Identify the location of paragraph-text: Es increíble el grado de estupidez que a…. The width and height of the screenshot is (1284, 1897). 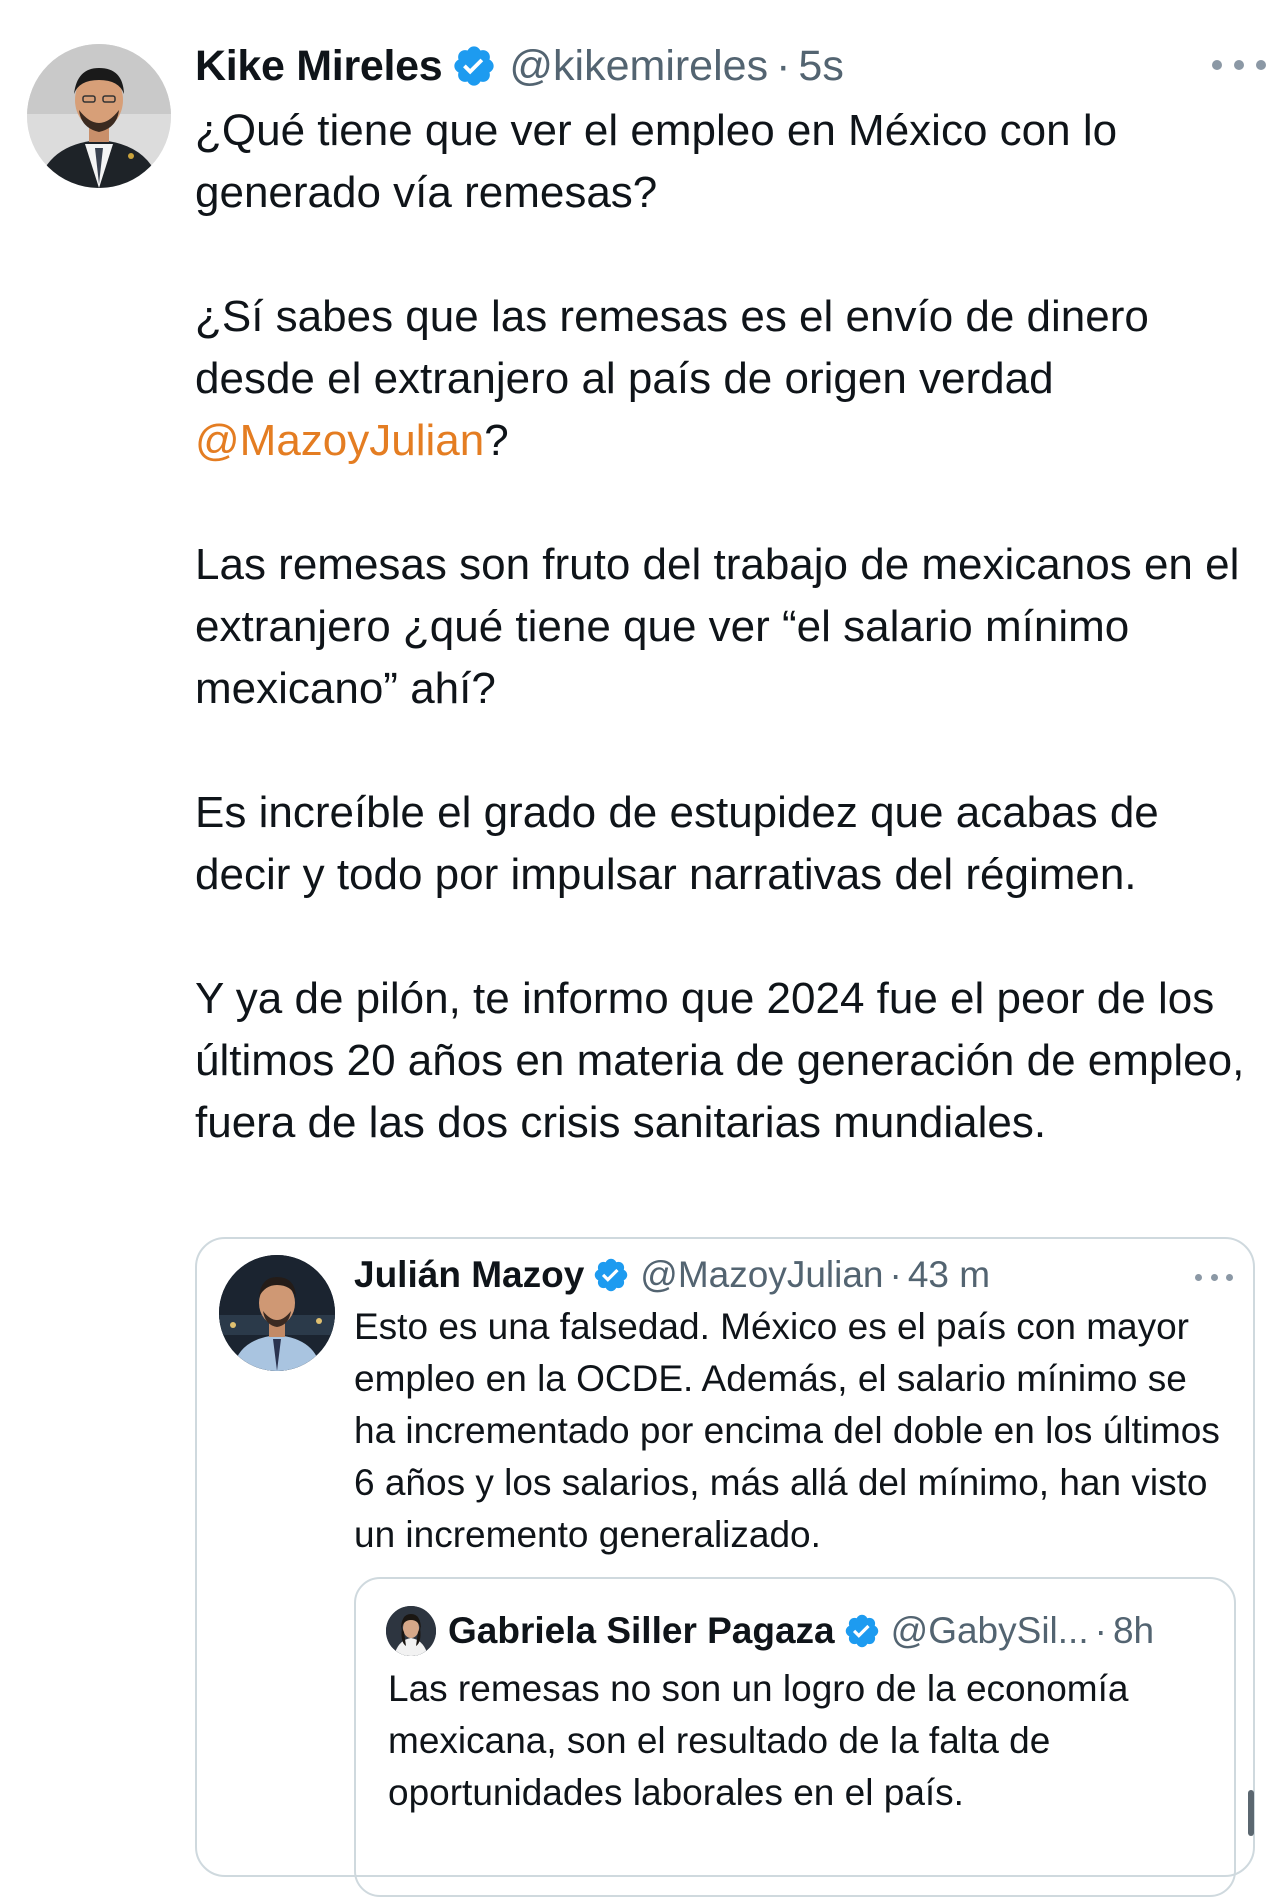
(677, 843).